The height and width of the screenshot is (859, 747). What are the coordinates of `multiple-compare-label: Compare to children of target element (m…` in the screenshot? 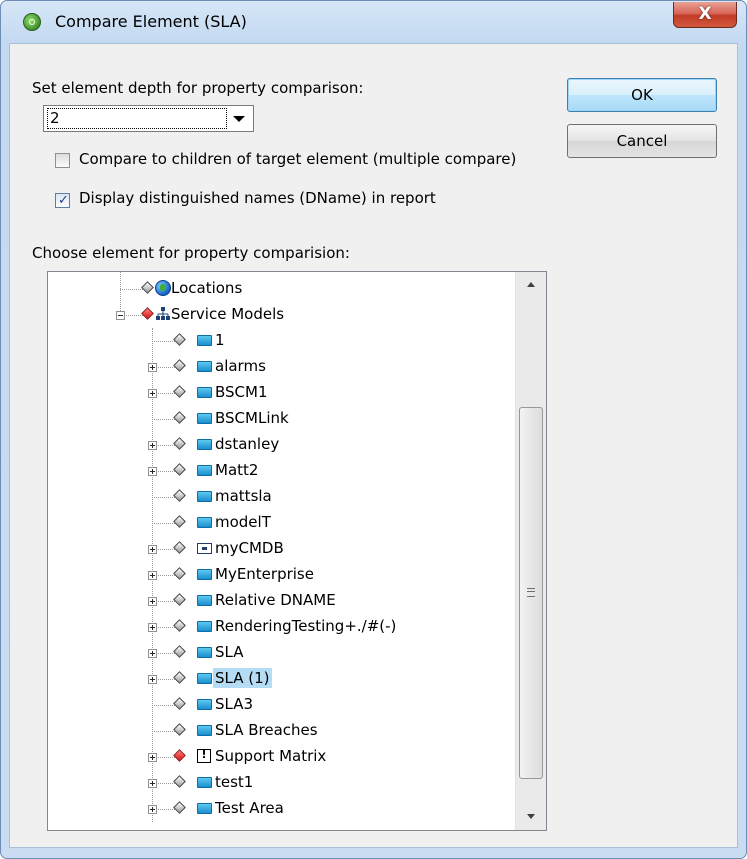 It's located at (297, 159).